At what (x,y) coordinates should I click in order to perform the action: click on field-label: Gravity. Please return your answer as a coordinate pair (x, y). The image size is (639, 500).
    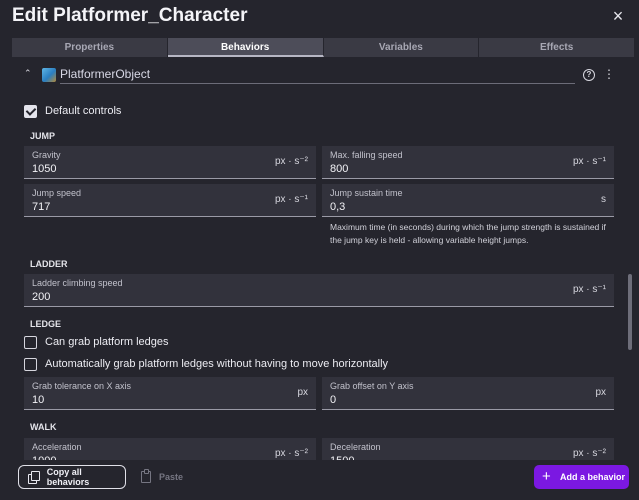
    Looking at the image, I should click on (46, 155).